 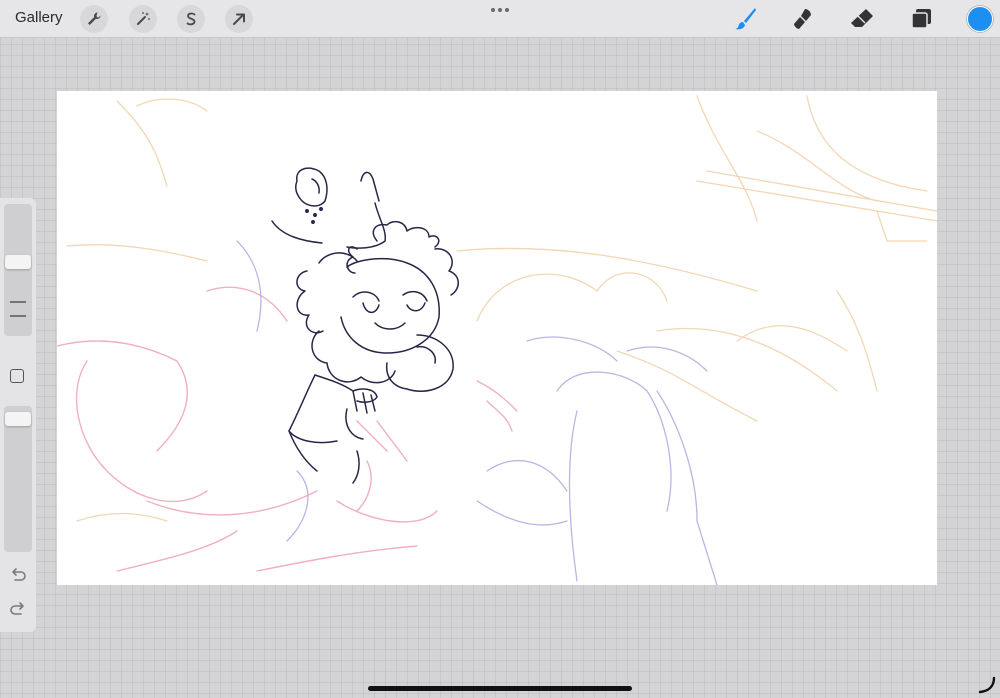 I want to click on magic-wand-icon, so click(x=143, y=18).